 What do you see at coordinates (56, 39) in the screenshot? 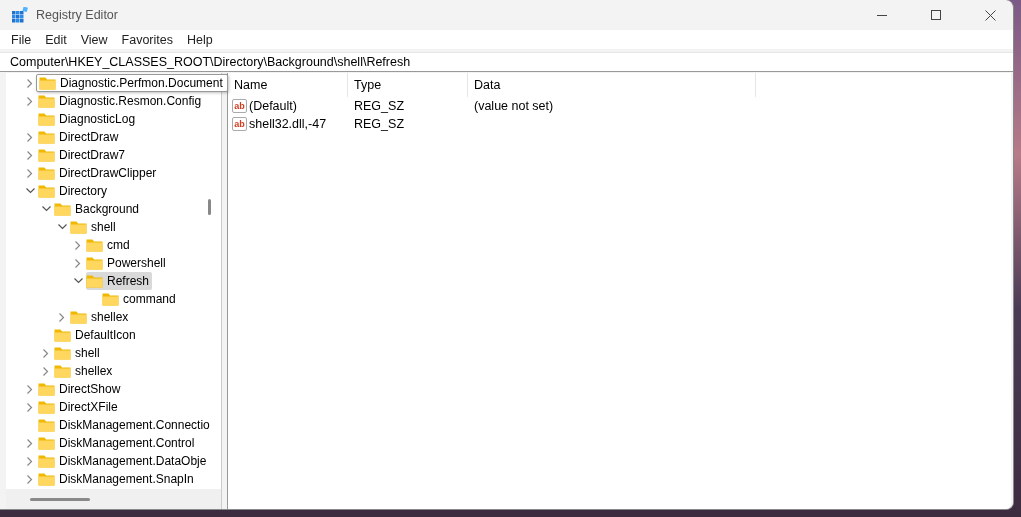
I see `menu-item: Edit` at bounding box center [56, 39].